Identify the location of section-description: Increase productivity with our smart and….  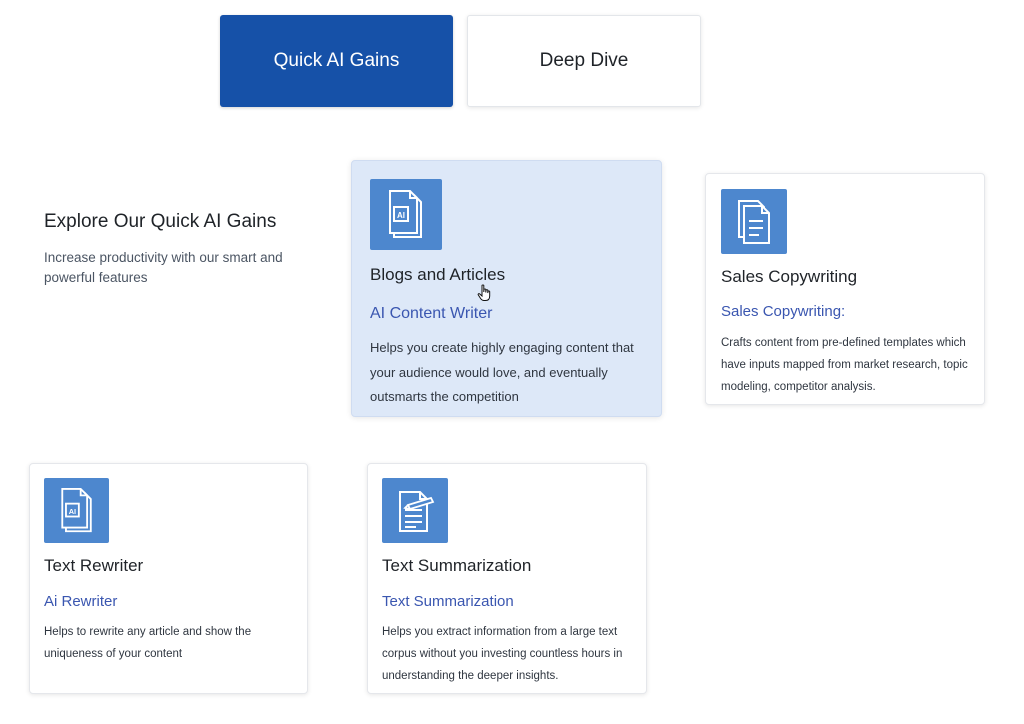
(163, 267).